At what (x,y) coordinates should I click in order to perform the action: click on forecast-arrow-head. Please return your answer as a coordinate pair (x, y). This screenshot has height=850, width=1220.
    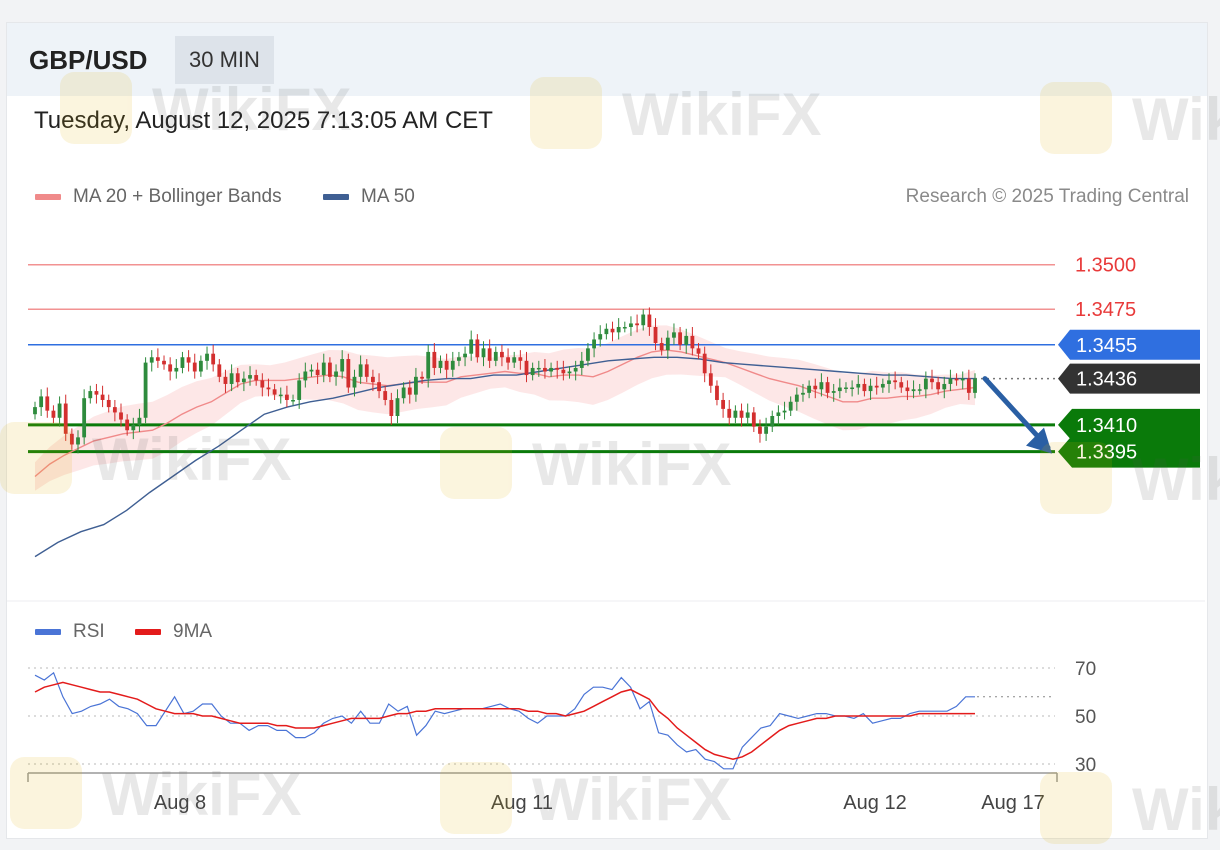
    Looking at the image, I should click on (1039, 440).